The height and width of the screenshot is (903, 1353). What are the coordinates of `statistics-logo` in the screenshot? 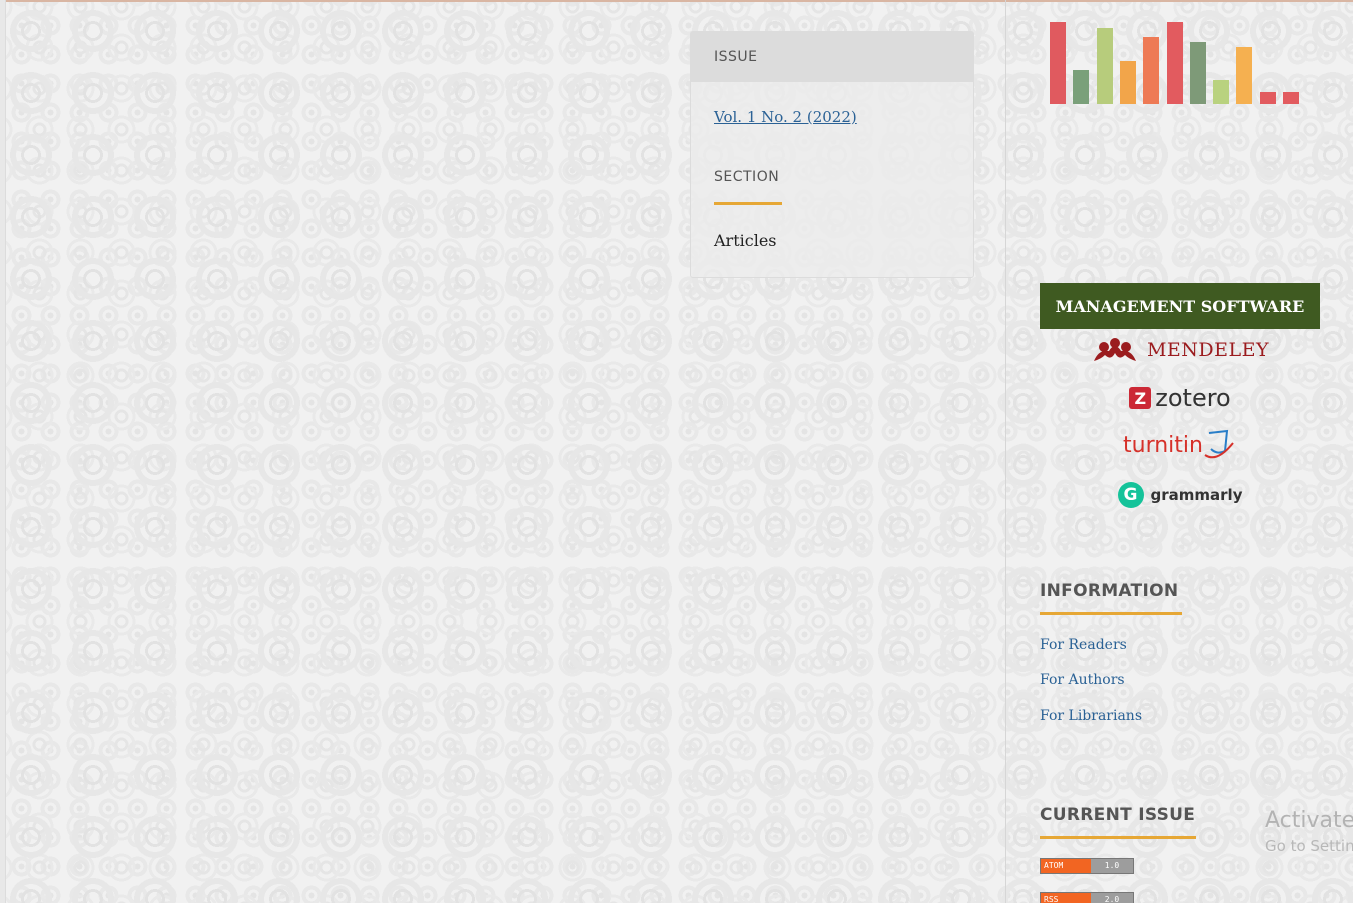 It's located at (1180, 60).